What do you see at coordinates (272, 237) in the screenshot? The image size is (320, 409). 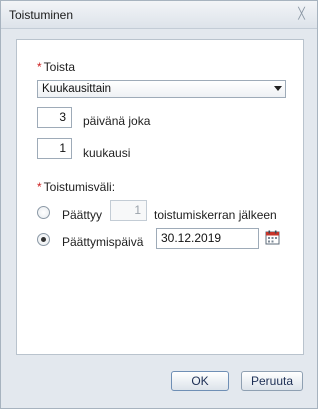 I see `calendar-icon` at bounding box center [272, 237].